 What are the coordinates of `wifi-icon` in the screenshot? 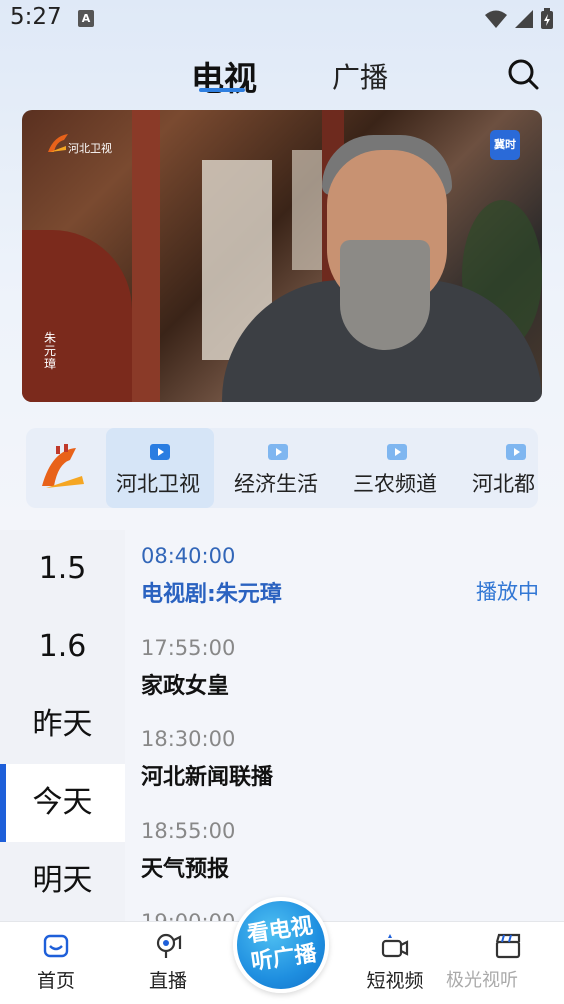 It's located at (496, 19).